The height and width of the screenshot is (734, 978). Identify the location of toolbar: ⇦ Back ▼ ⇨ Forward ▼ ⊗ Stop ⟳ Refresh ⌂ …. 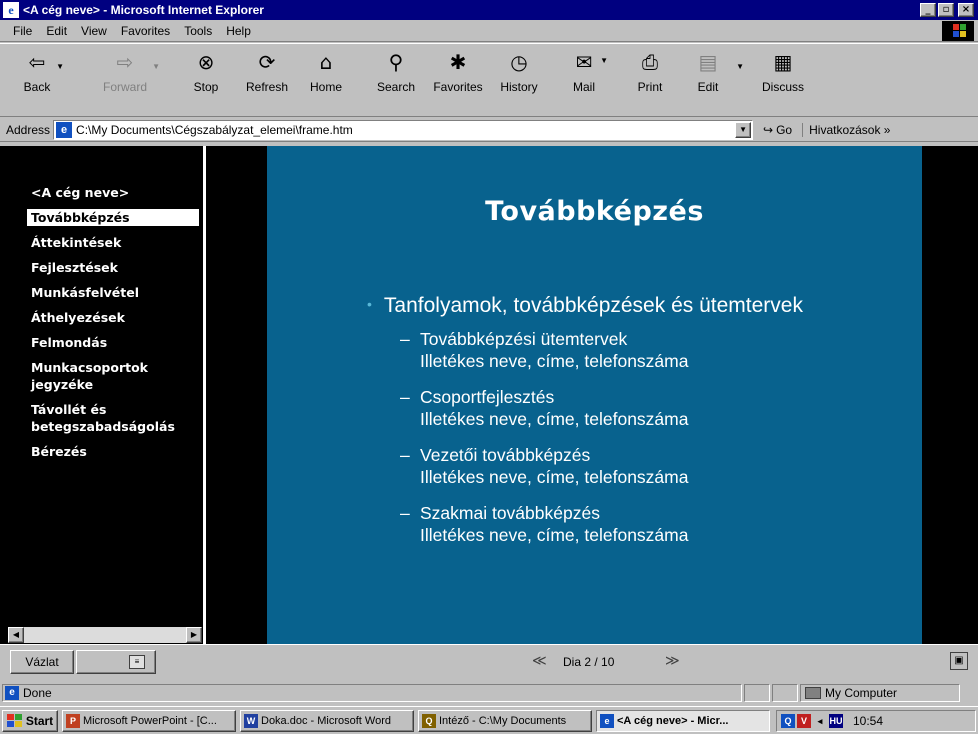
(489, 80).